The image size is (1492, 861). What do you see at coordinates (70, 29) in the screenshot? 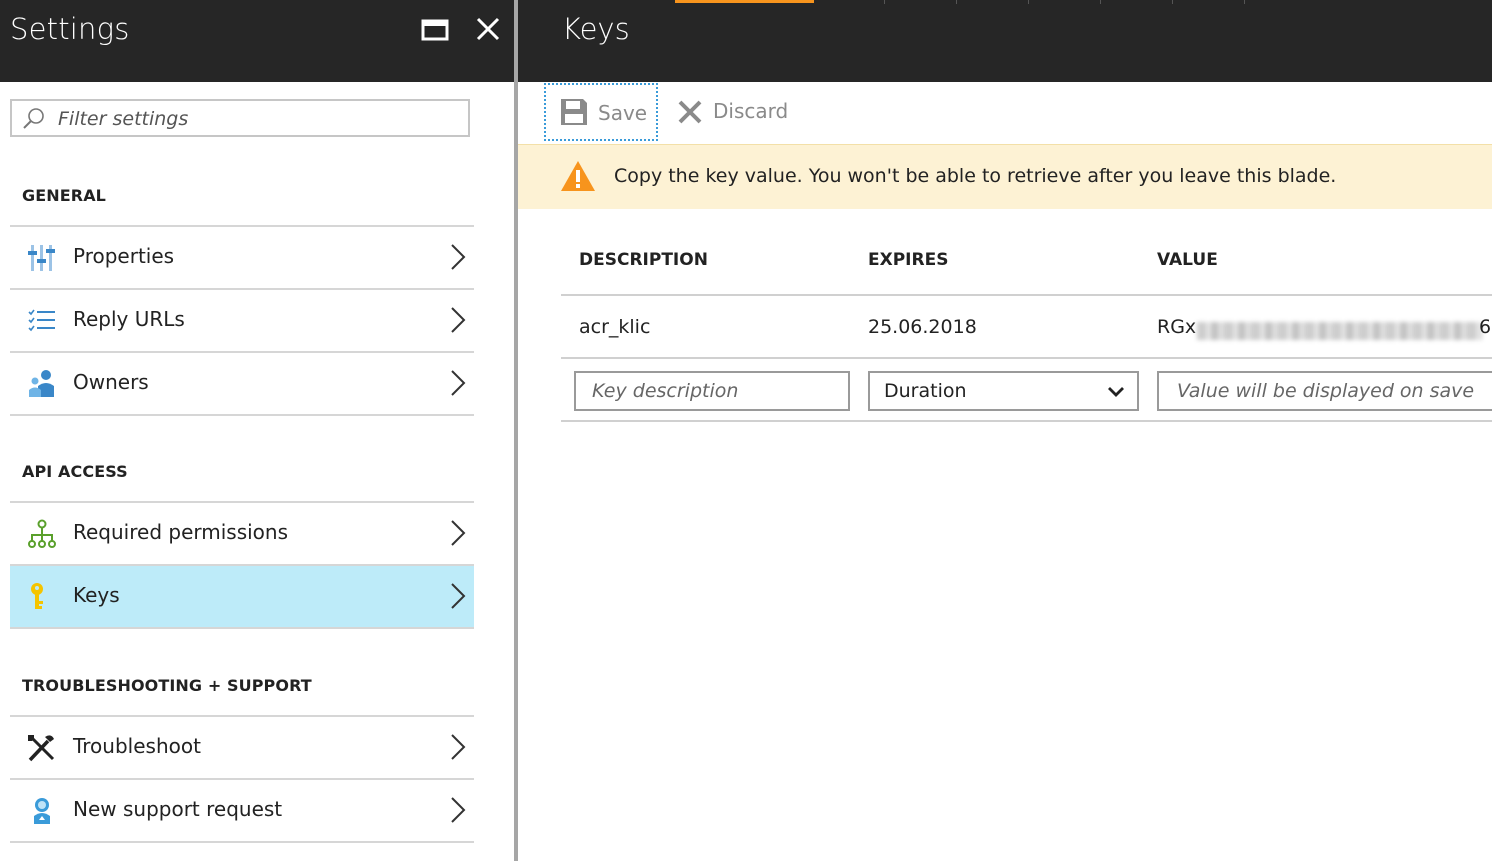
I see `settings-title: Settings` at bounding box center [70, 29].